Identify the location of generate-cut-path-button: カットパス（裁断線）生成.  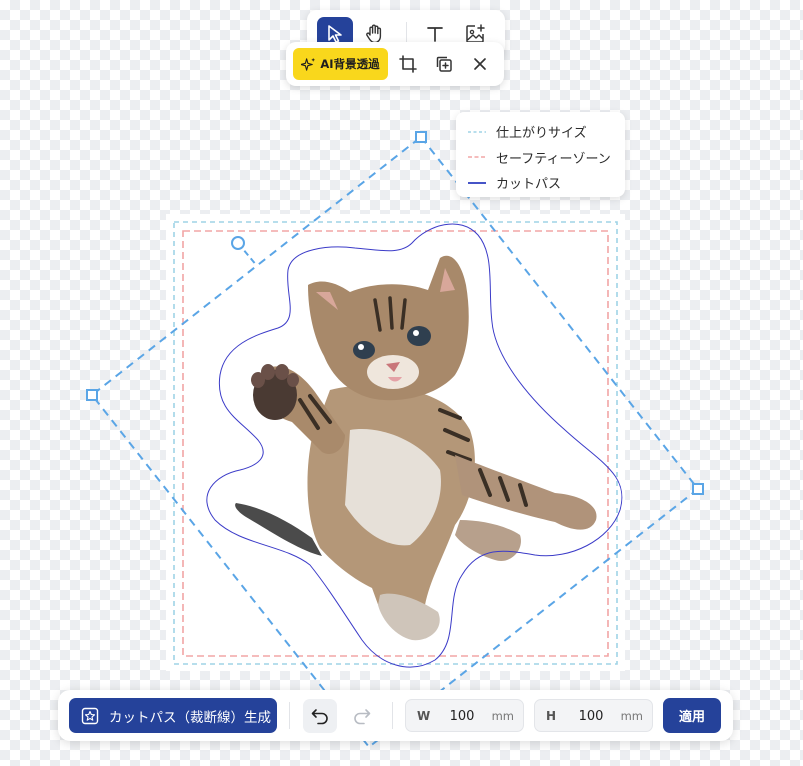
(173, 715).